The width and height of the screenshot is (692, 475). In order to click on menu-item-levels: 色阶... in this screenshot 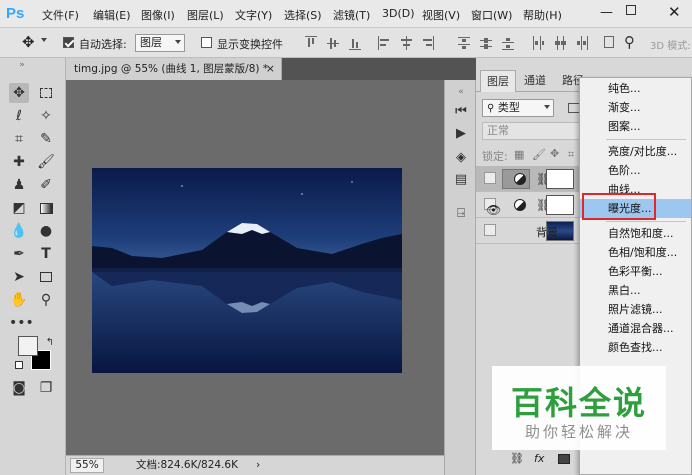, I will do `click(635, 170)`.